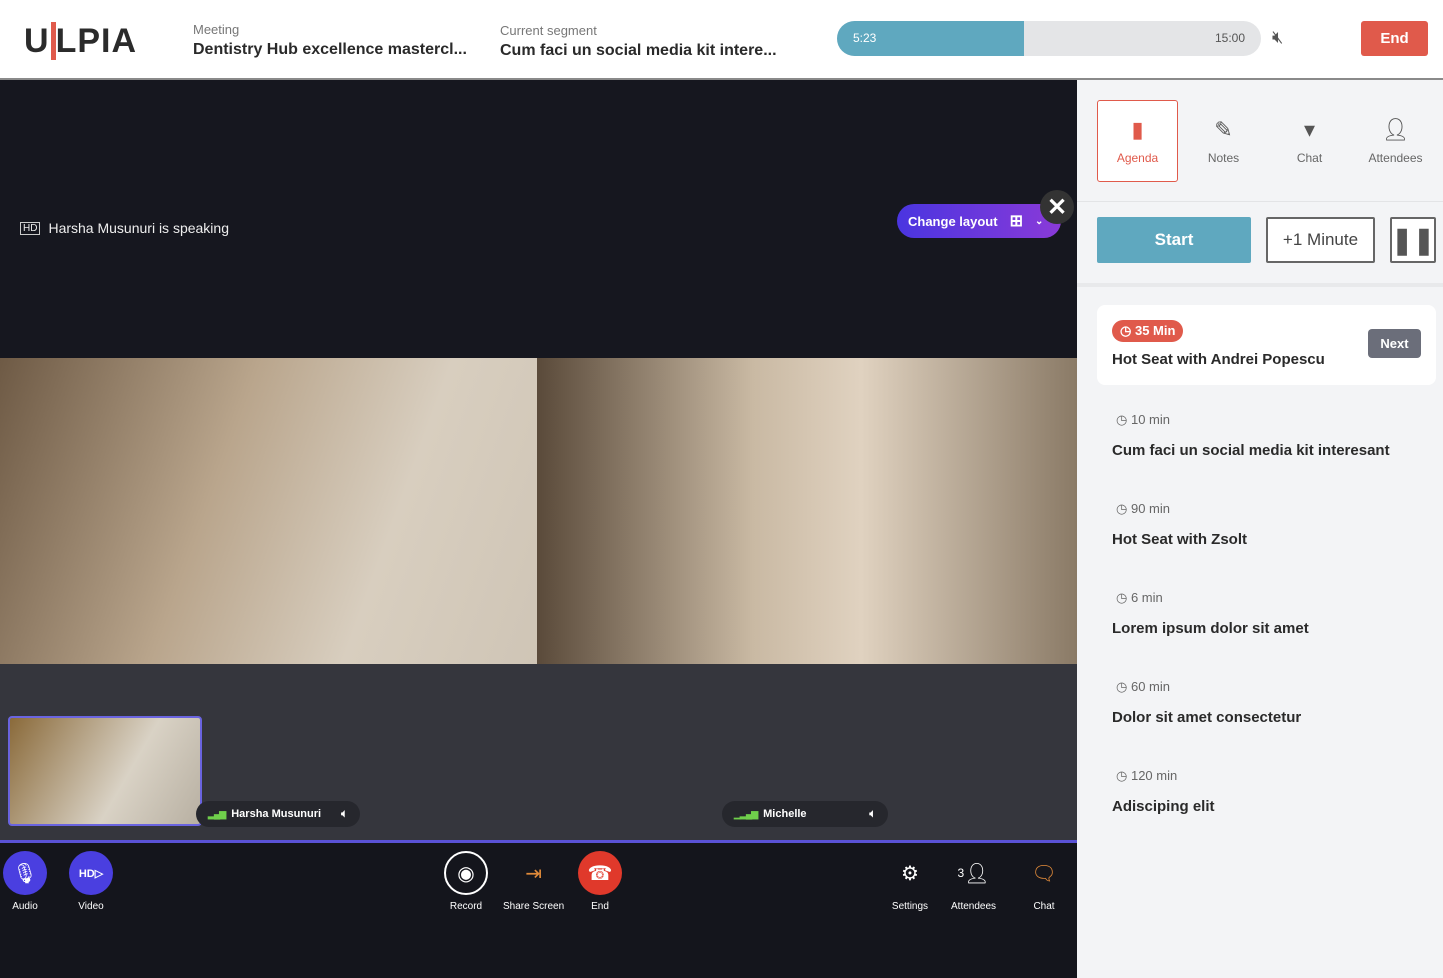 The width and height of the screenshot is (1443, 978). I want to click on settings-button: ⚙︎ Settings, so click(910, 882).